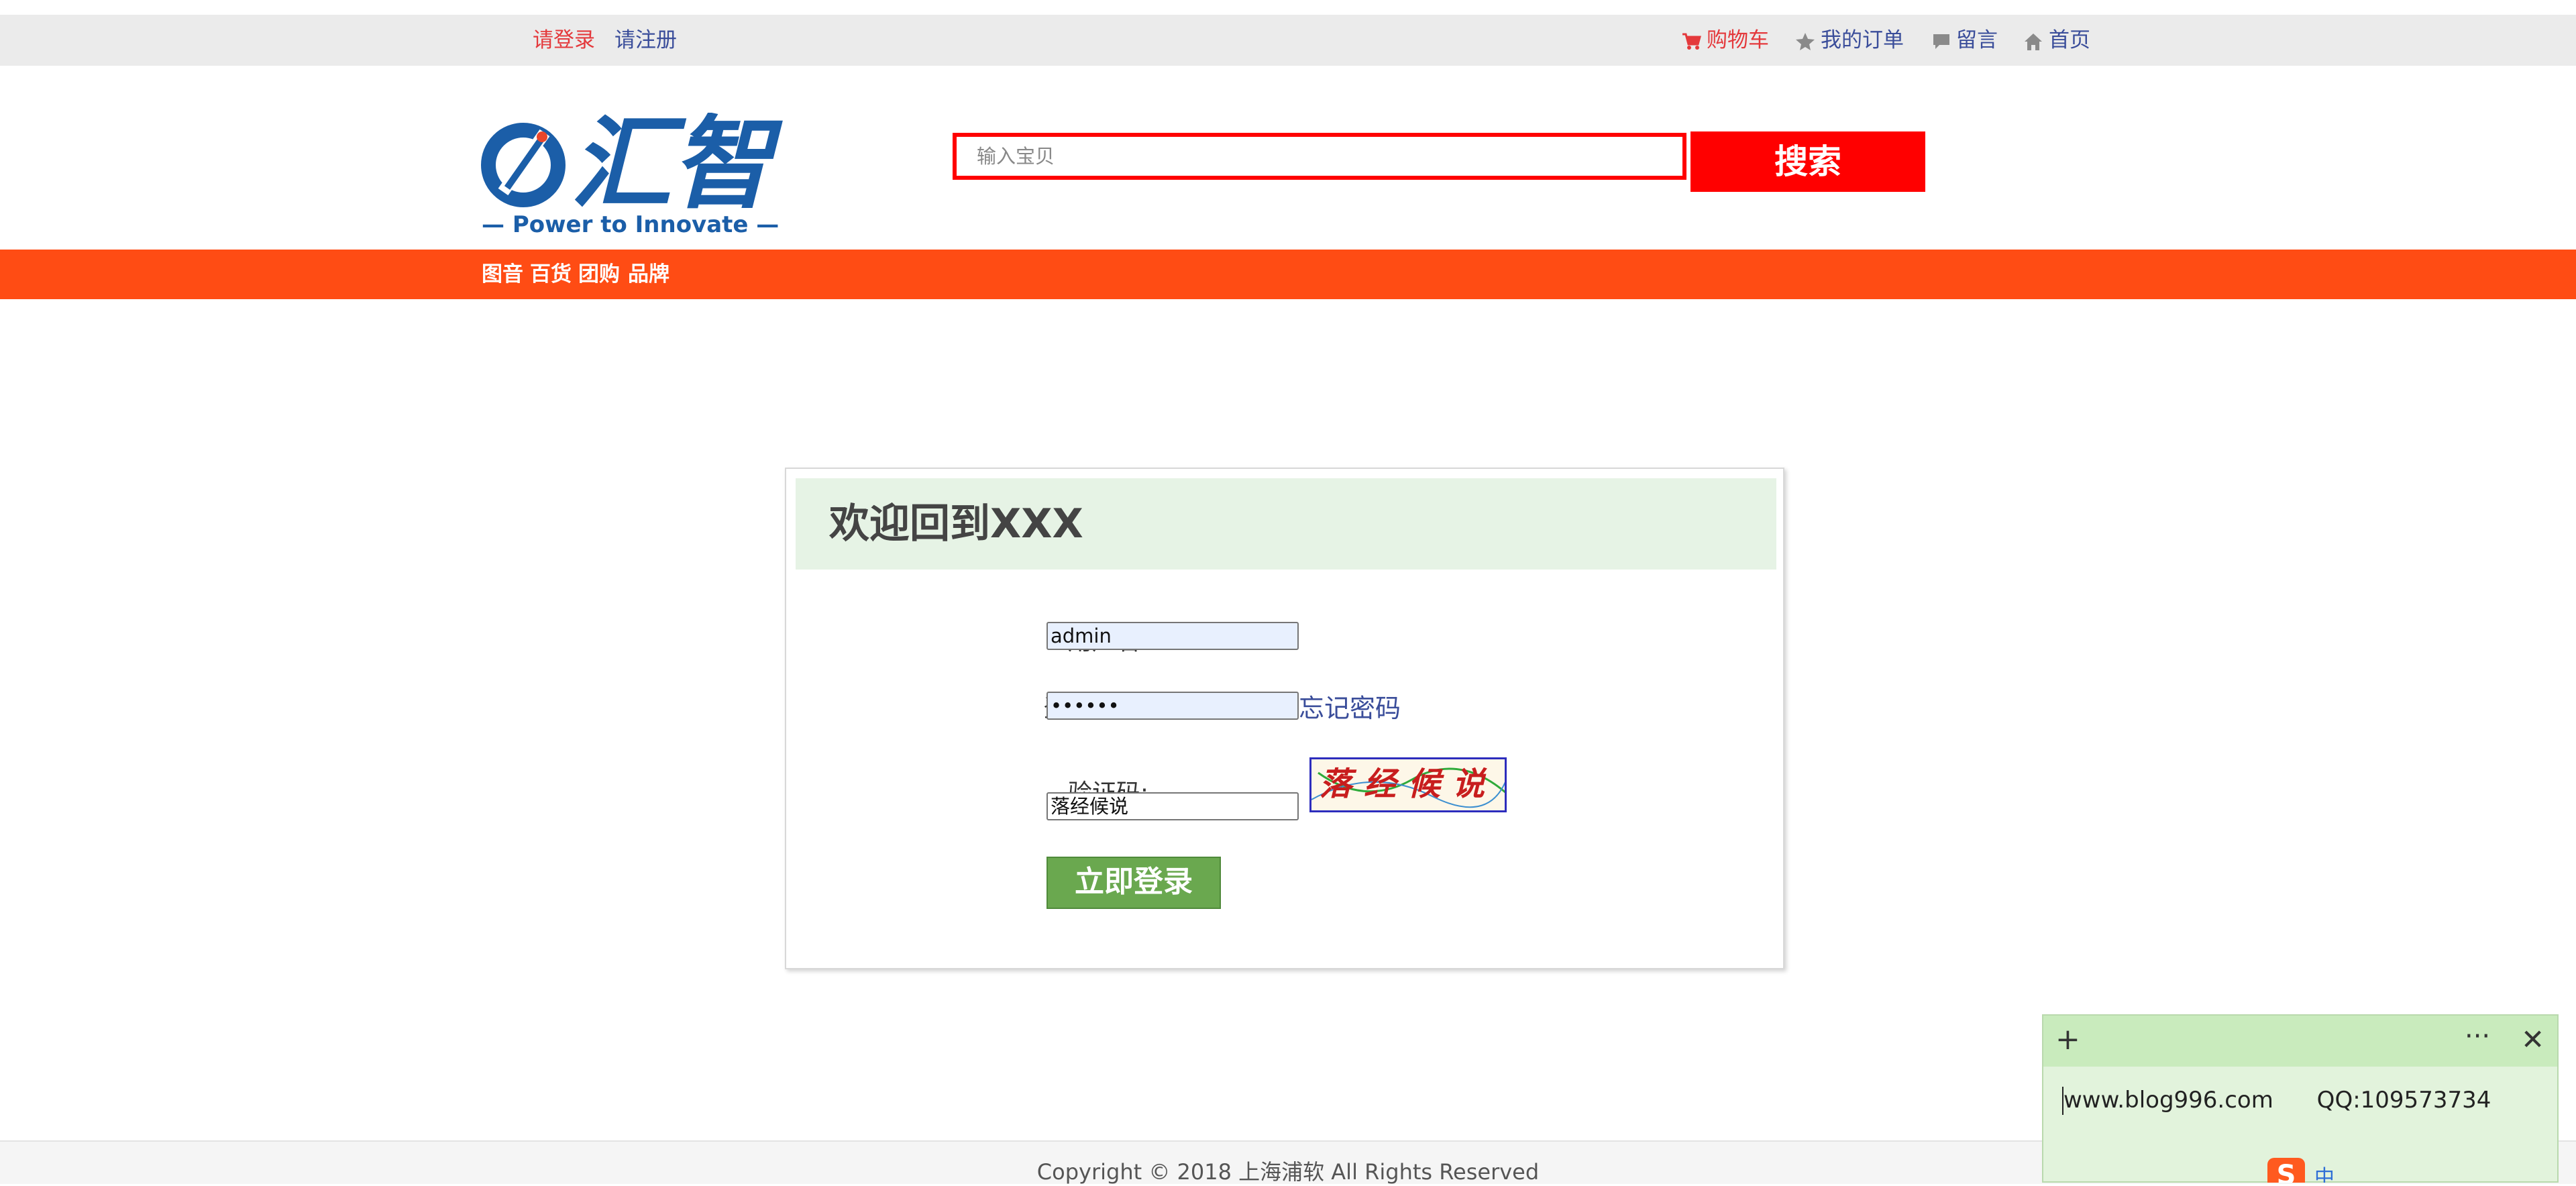  I want to click on site-logo: 汇智 — Power to Innovate —, so click(634, 172).